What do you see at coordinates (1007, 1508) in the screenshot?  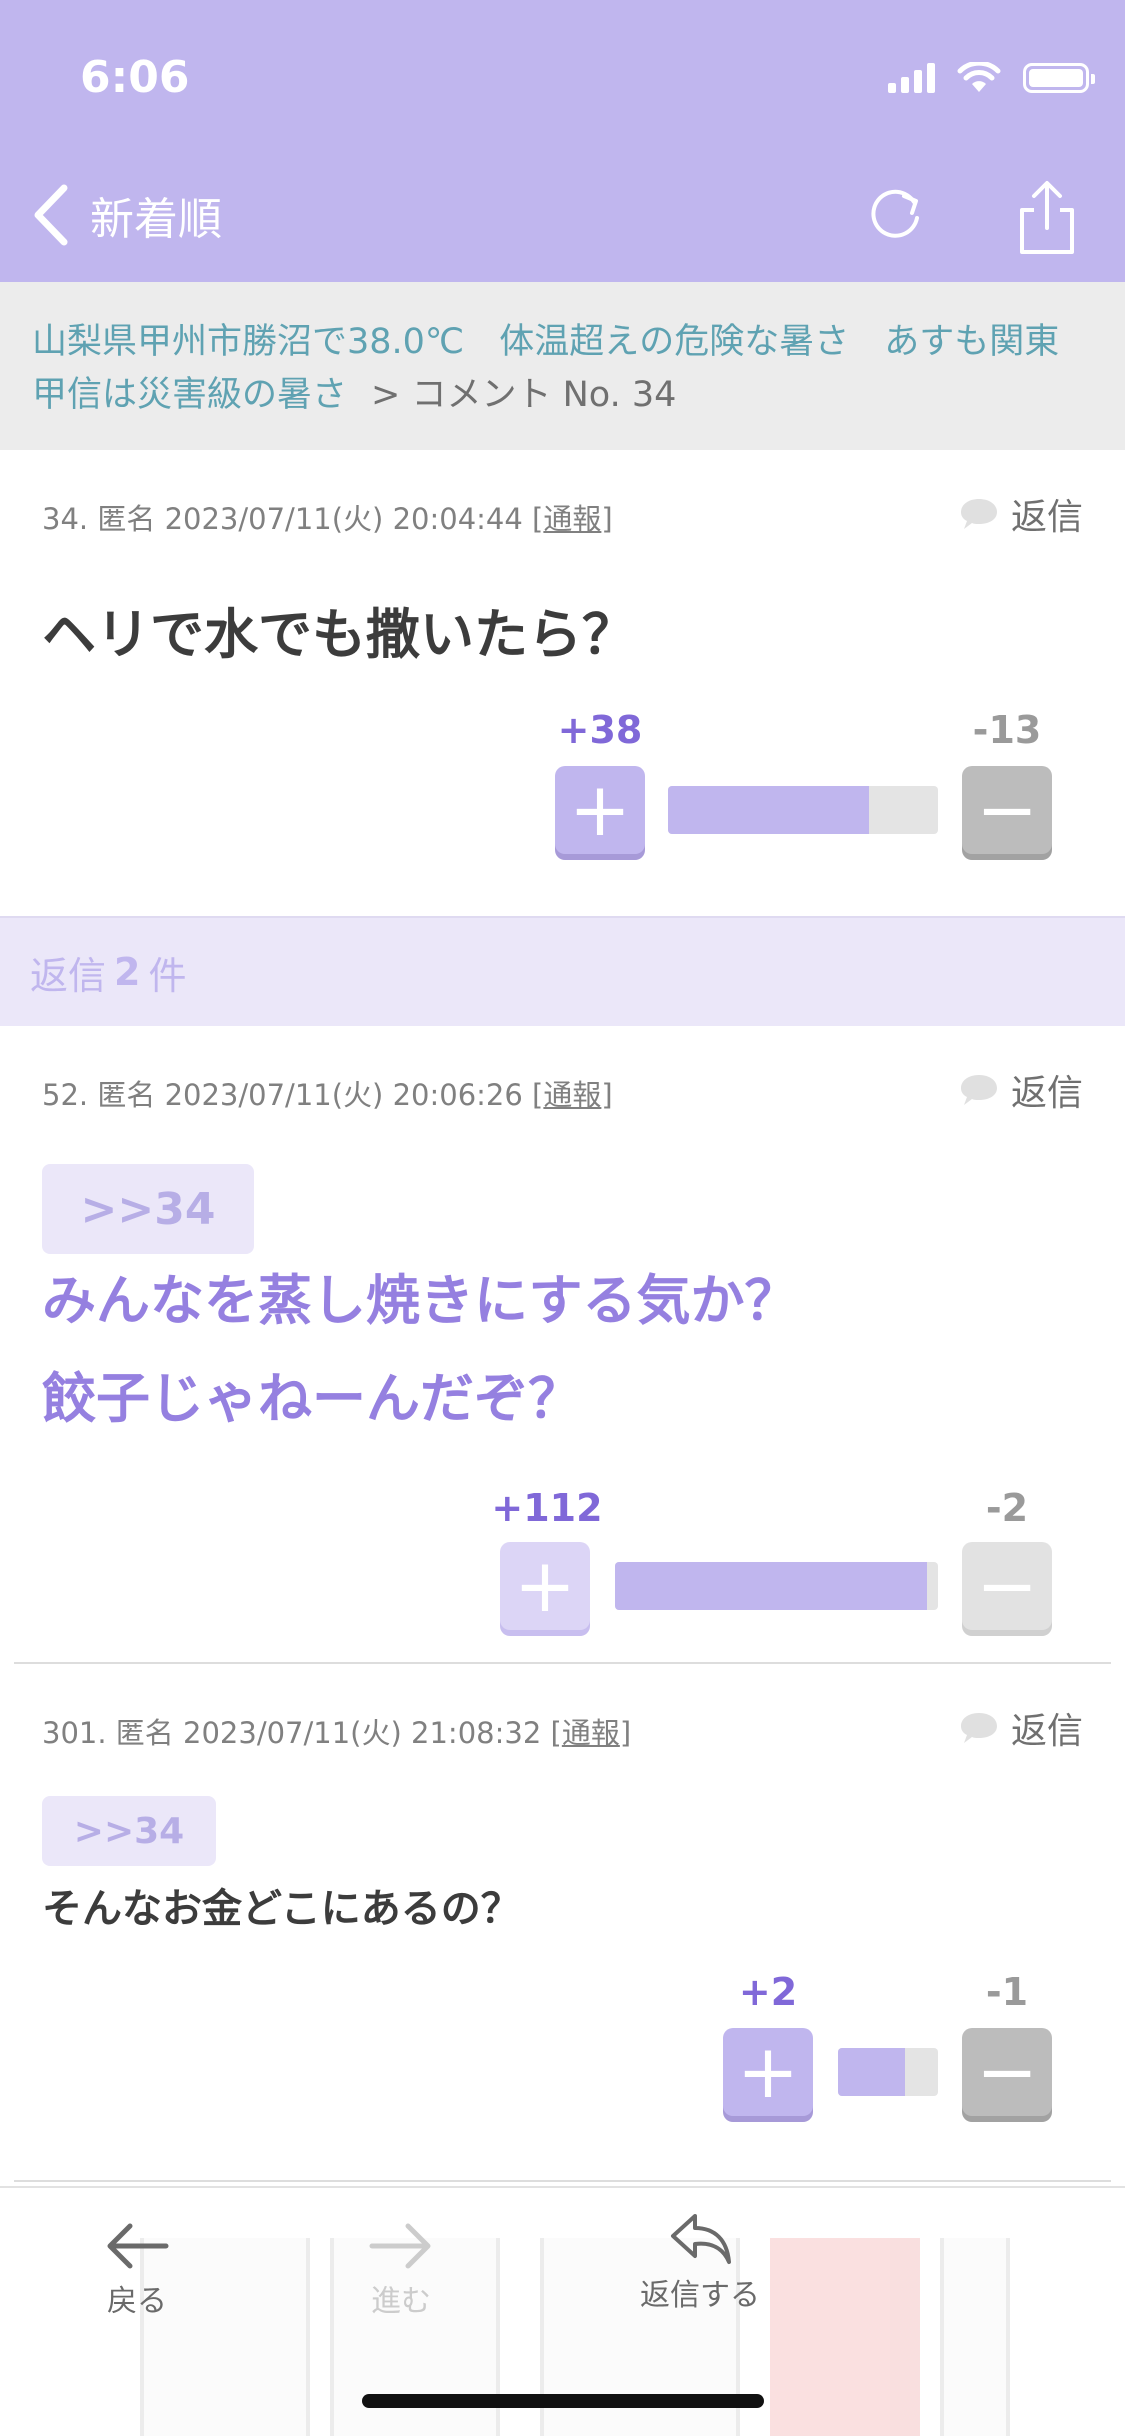 I see `minus-count: -2` at bounding box center [1007, 1508].